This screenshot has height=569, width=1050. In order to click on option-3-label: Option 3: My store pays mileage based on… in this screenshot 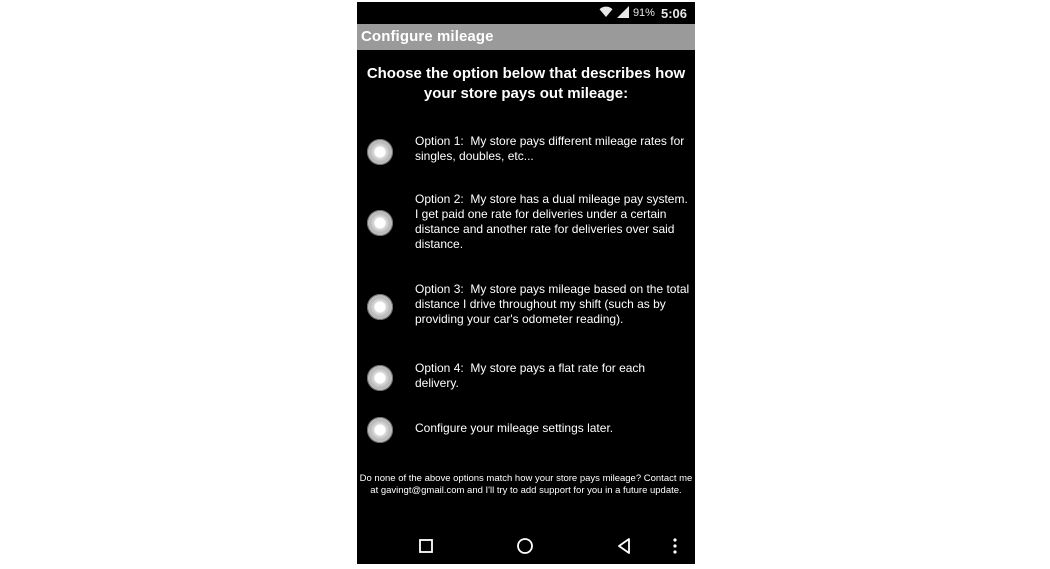, I will do `click(554, 304)`.